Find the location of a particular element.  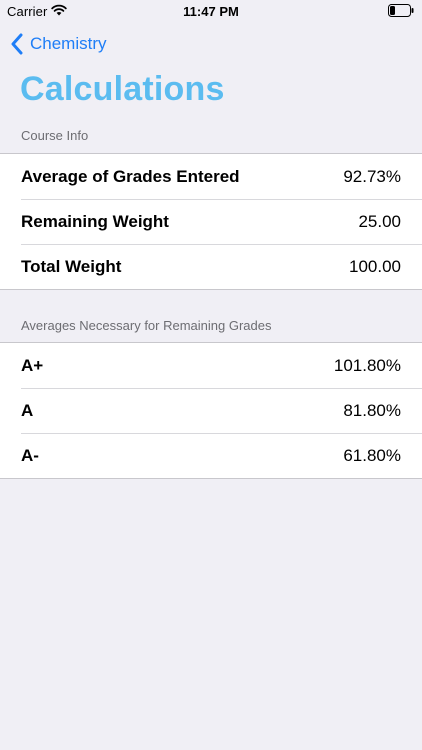

row-value: 25.00 is located at coordinates (379, 221).